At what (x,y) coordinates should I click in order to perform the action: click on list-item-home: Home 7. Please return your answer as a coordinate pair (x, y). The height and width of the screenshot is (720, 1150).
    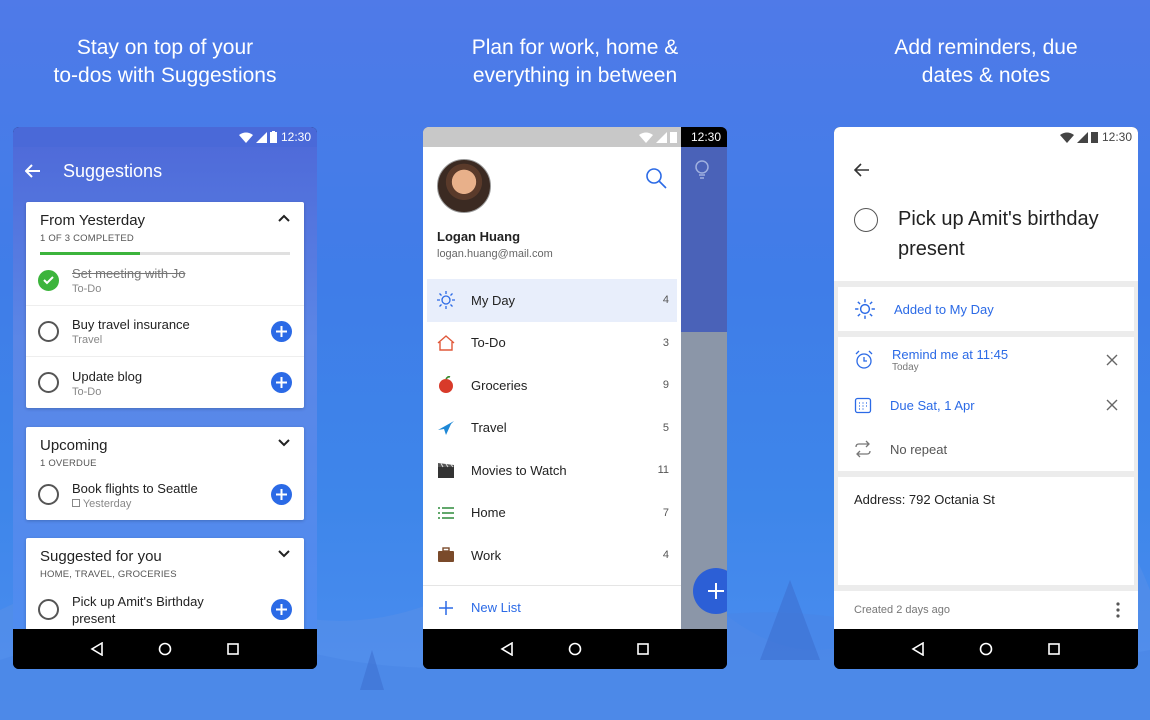
    Looking at the image, I should click on (552, 513).